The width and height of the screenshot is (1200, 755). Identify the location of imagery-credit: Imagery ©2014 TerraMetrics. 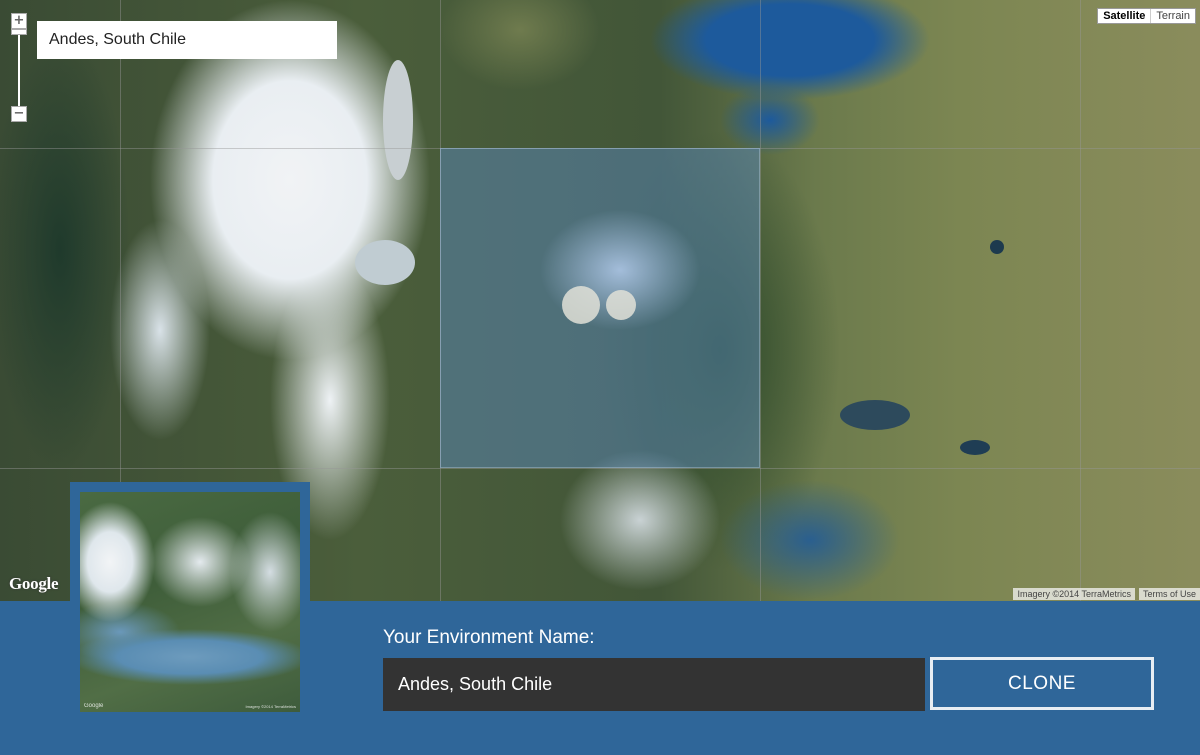
(1074, 594).